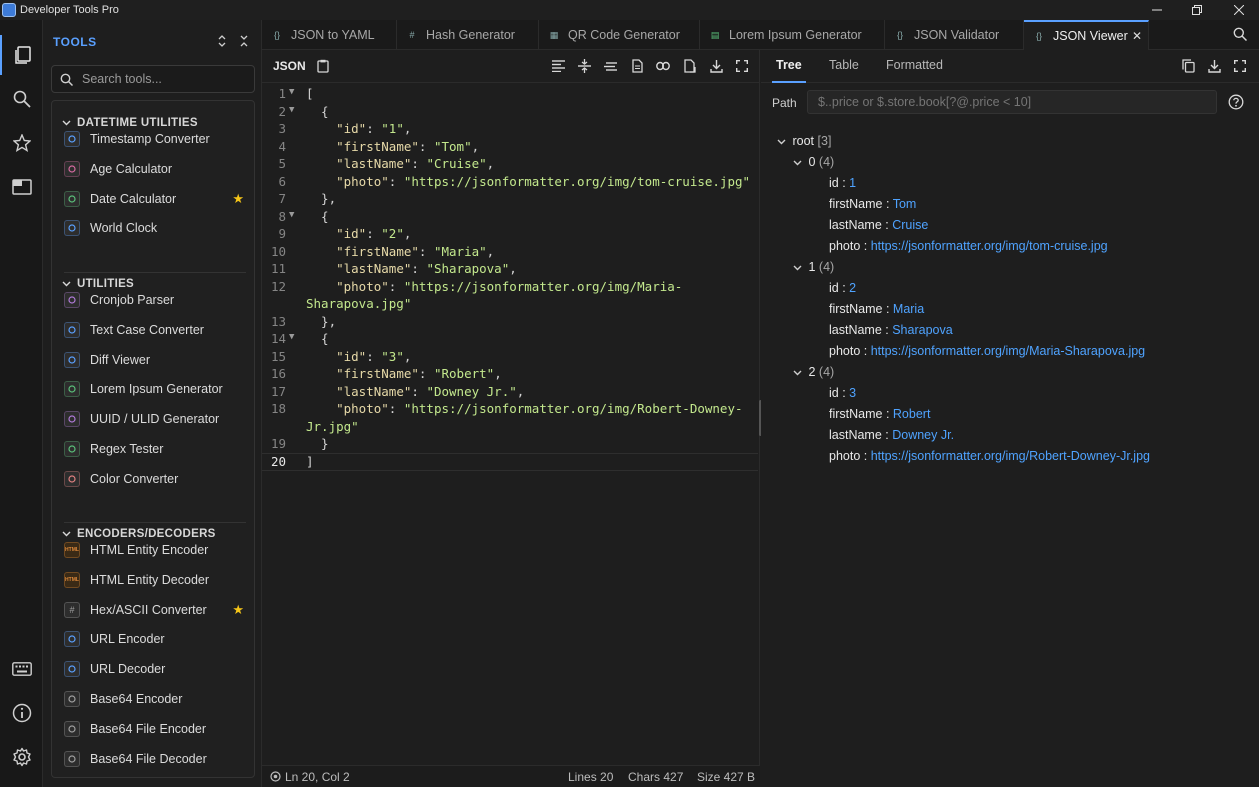 Image resolution: width=1259 pixels, height=787 pixels. I want to click on activity-settings-button, so click(21, 757).